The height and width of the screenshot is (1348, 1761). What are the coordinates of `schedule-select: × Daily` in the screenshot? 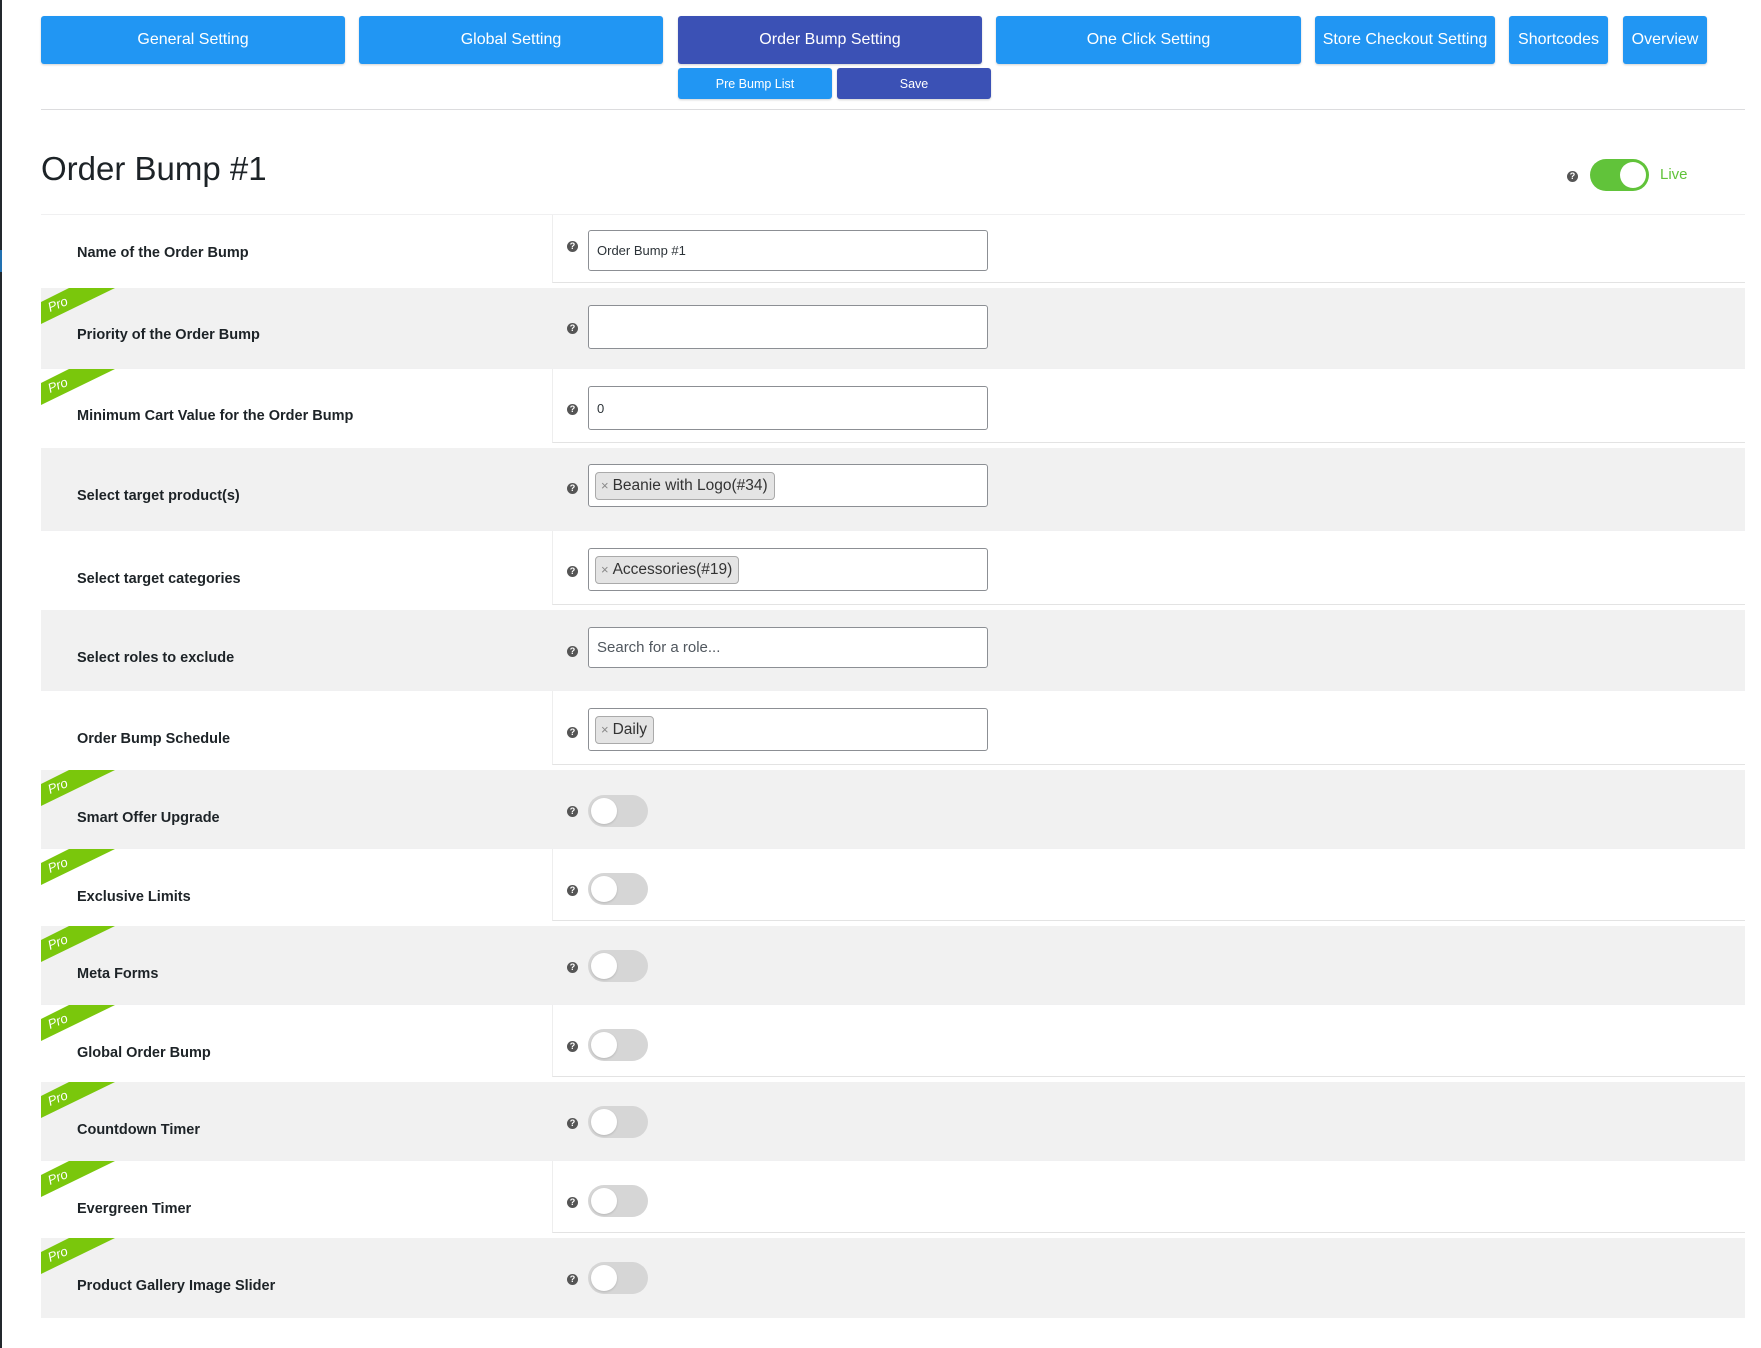 It's located at (788, 729).